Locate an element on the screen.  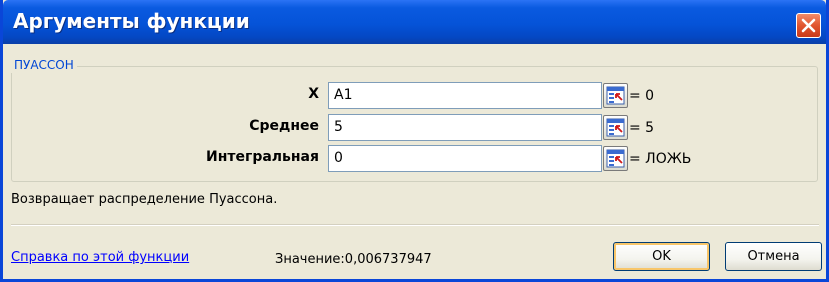
help-link: Справка по этой функции is located at coordinates (100, 257).